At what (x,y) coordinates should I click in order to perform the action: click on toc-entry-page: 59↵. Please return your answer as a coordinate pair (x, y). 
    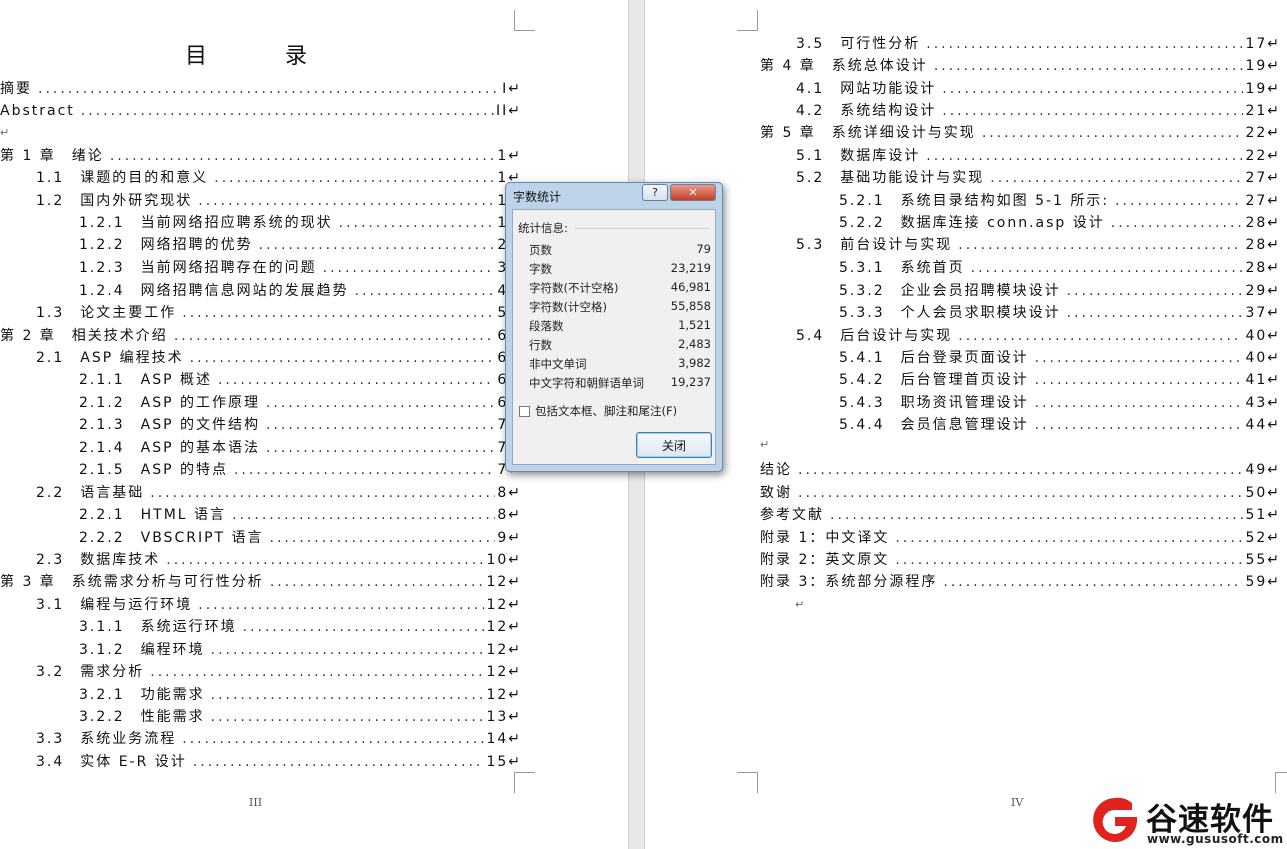
    Looking at the image, I should click on (1263, 582).